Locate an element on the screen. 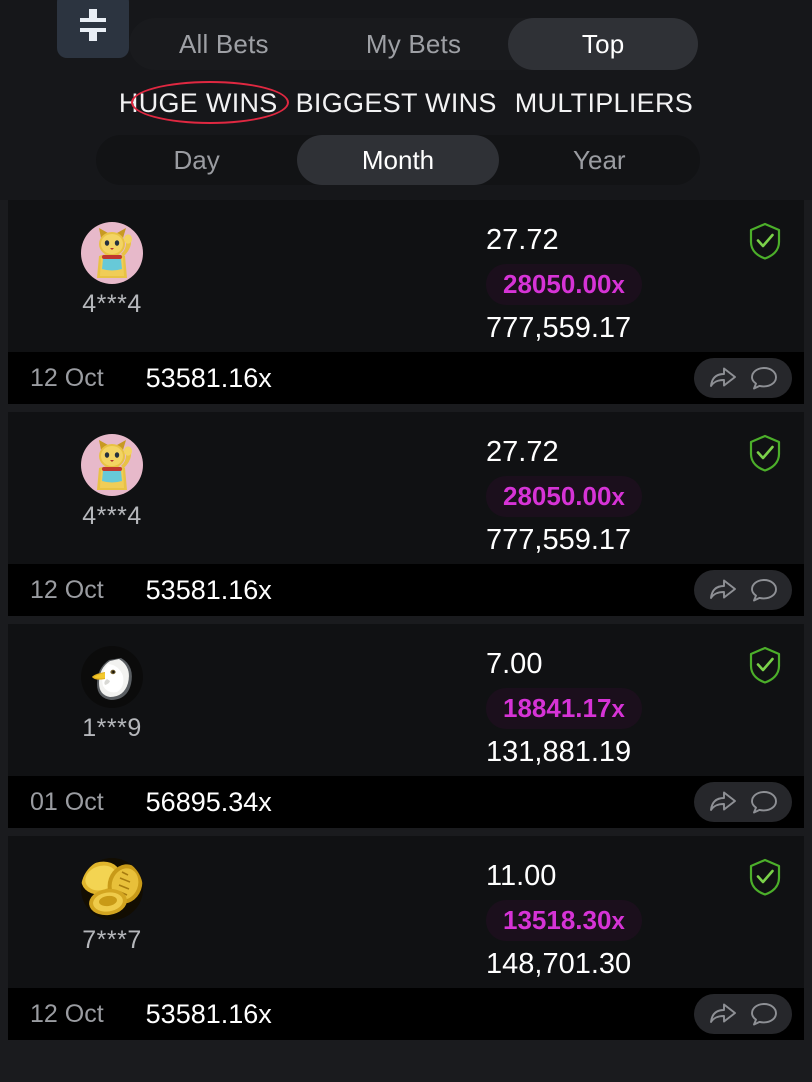 Image resolution: width=812 pixels, height=1082 pixels. range-year-label: Year is located at coordinates (599, 159).